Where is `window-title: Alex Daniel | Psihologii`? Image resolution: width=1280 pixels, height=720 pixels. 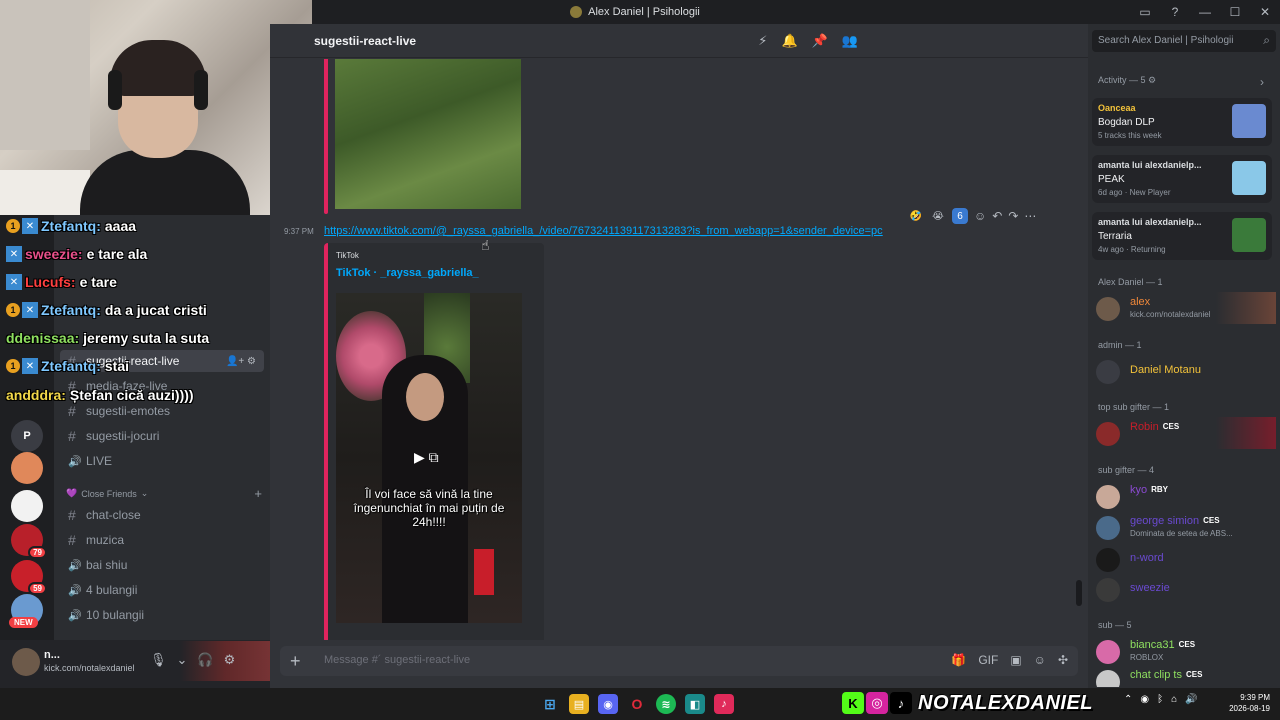
window-title: Alex Daniel | Psihologii is located at coordinates (644, 12).